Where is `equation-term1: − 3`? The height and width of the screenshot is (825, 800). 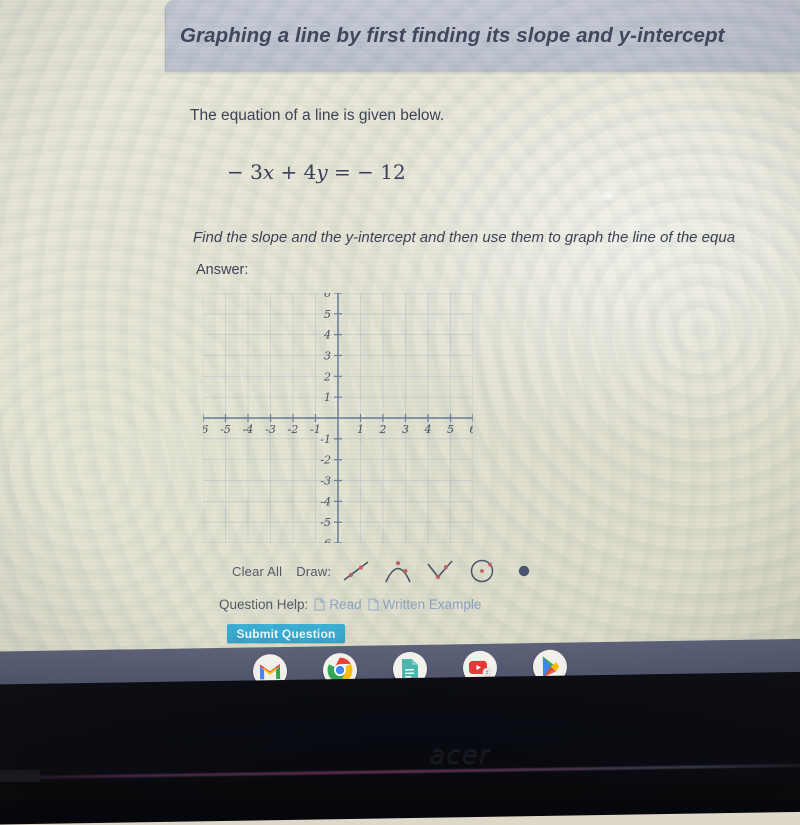 equation-term1: − 3 is located at coordinates (245, 172).